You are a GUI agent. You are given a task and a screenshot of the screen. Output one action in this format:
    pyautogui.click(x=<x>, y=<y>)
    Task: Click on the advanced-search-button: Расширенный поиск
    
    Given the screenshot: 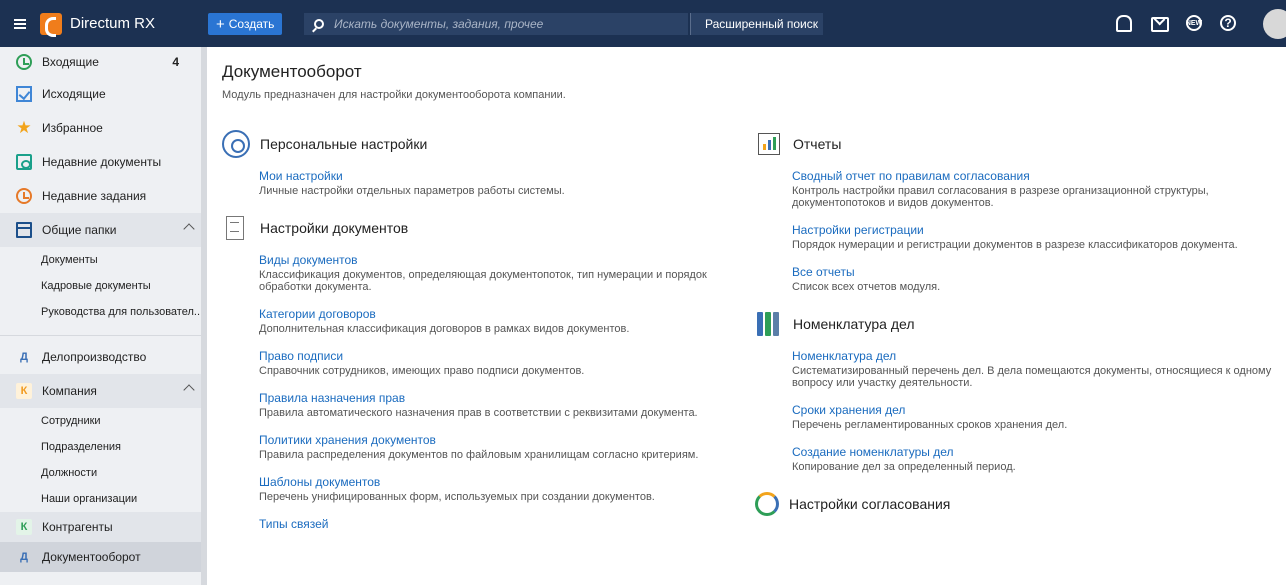 What is the action you would take?
    pyautogui.click(x=756, y=24)
    